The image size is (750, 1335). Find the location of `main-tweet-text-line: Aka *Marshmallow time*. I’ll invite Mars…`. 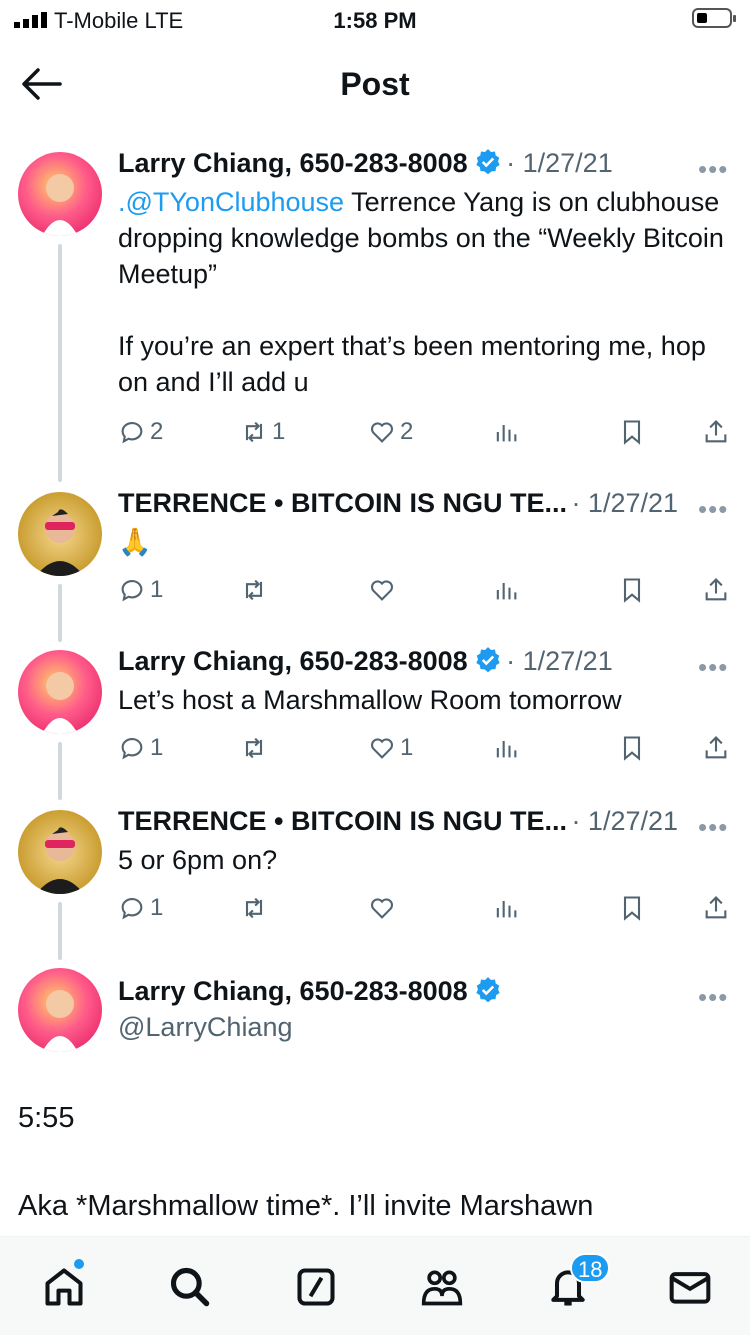

main-tweet-text-line: Aka *Marshmallow time*. I’ll invite Mars… is located at coordinates (306, 1206).